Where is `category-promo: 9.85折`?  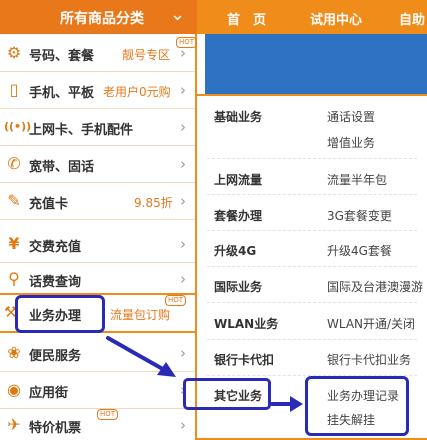
category-promo: 9.85折 is located at coordinates (153, 202).